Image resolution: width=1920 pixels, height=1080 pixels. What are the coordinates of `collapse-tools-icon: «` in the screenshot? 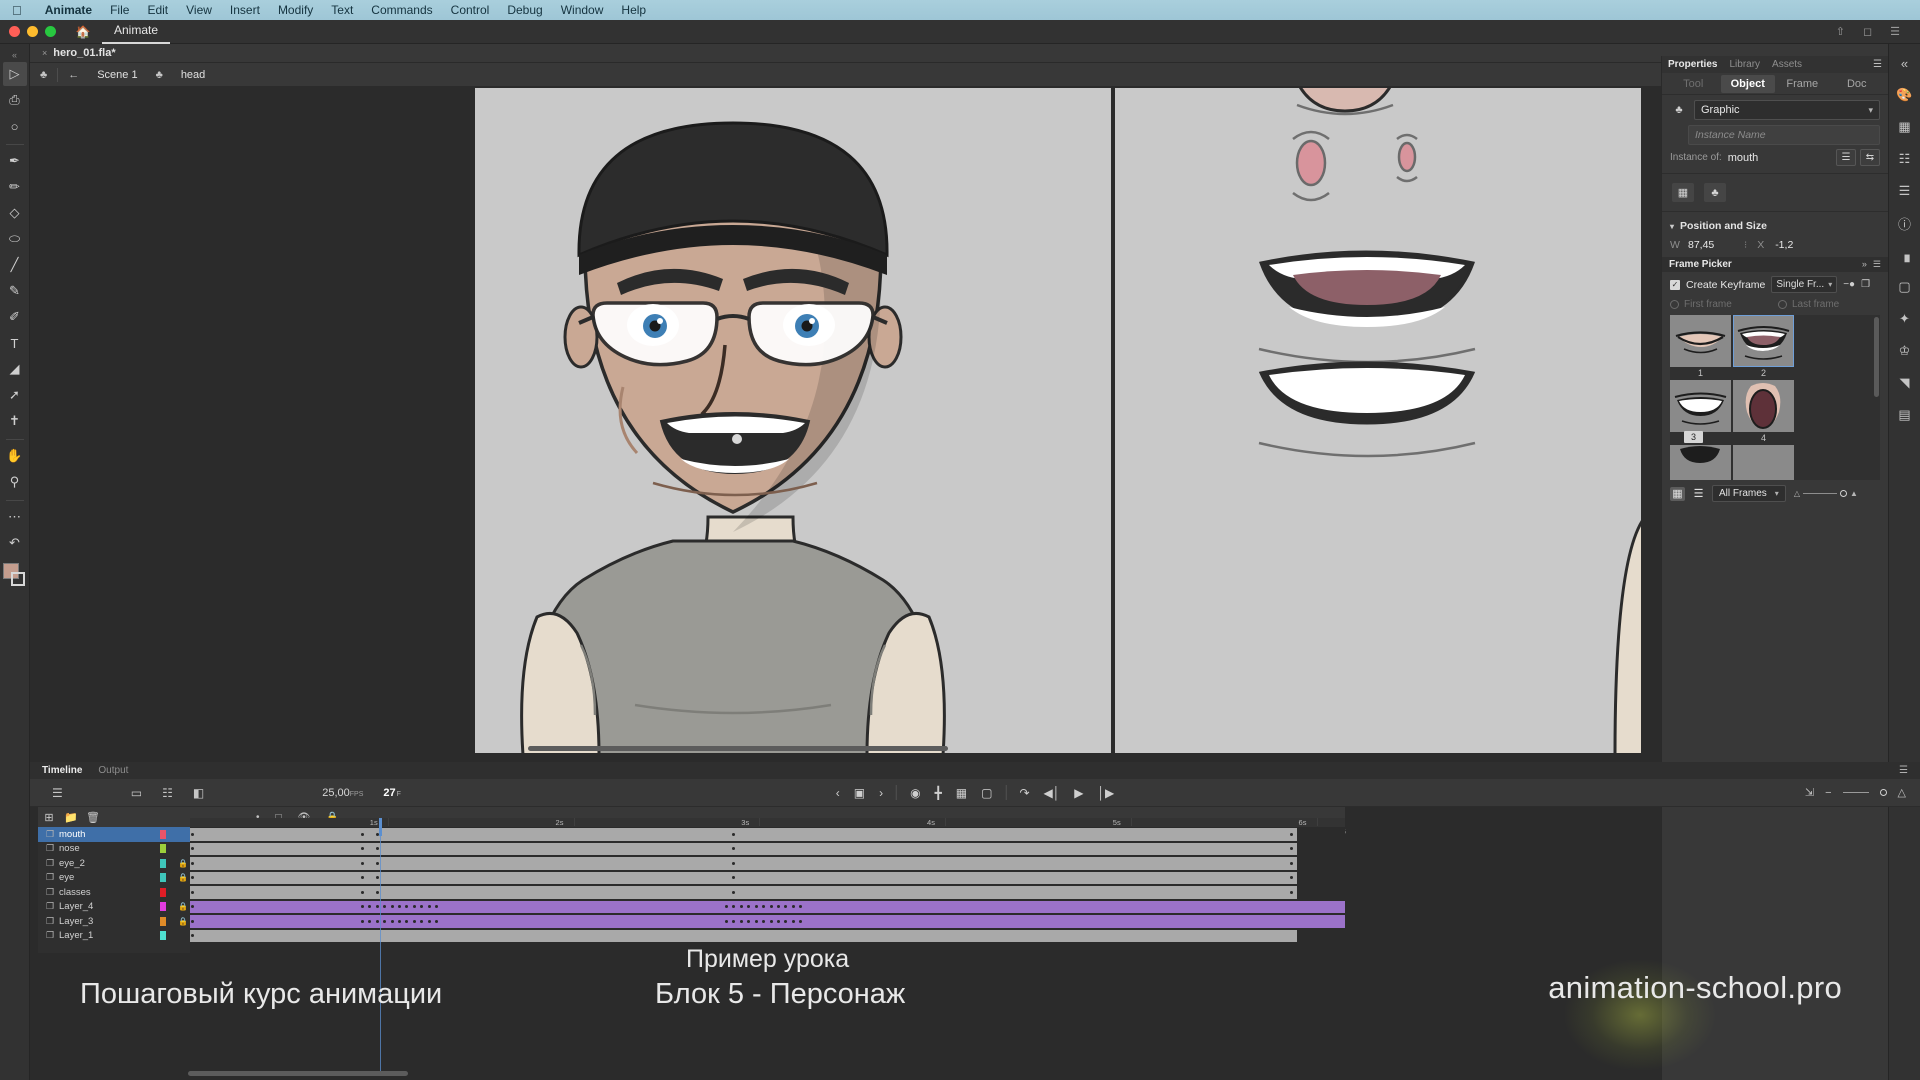 It's located at (14, 55).